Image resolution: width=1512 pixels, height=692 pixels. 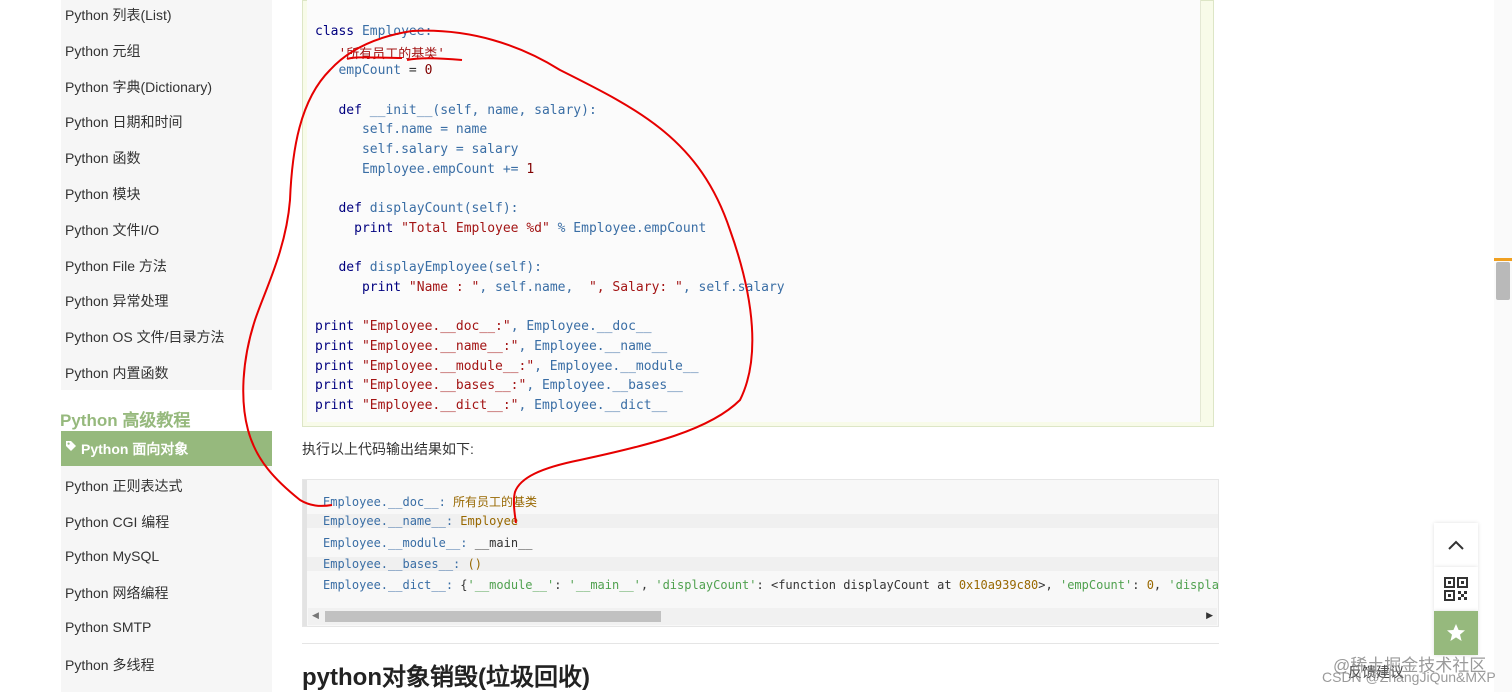 I want to click on page-scrollbar-track, so click(x=1503, y=346).